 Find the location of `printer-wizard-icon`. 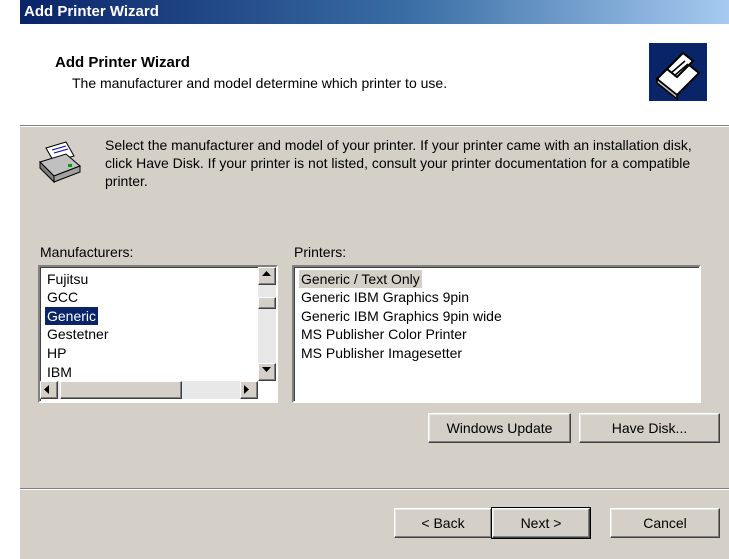

printer-wizard-icon is located at coordinates (678, 72).